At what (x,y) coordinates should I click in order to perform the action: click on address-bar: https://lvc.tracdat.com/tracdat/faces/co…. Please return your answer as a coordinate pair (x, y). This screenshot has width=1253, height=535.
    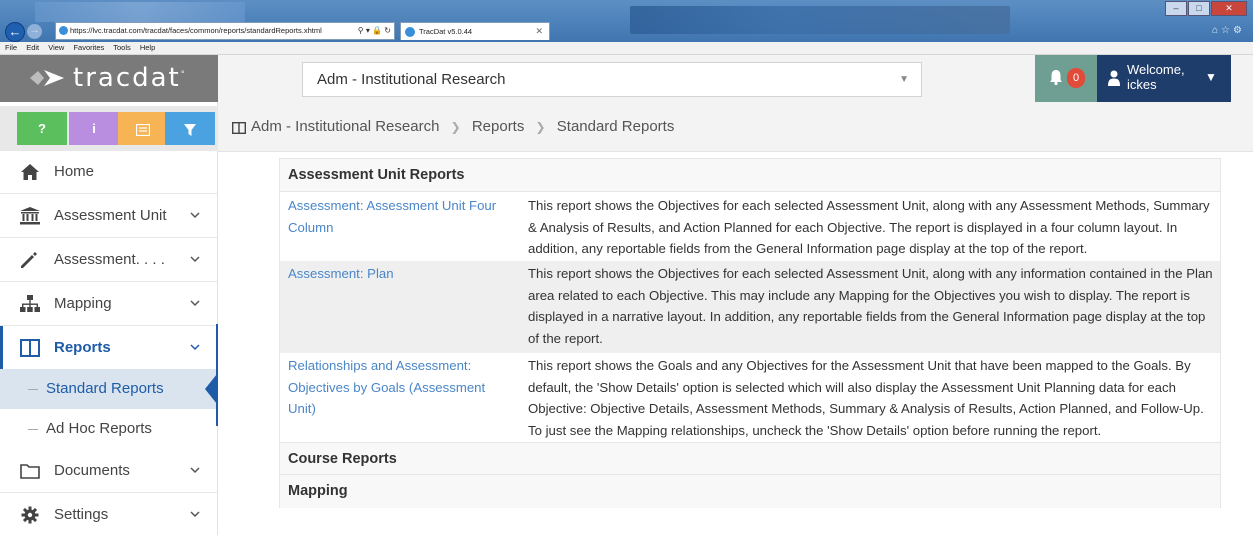
    Looking at the image, I should click on (225, 31).